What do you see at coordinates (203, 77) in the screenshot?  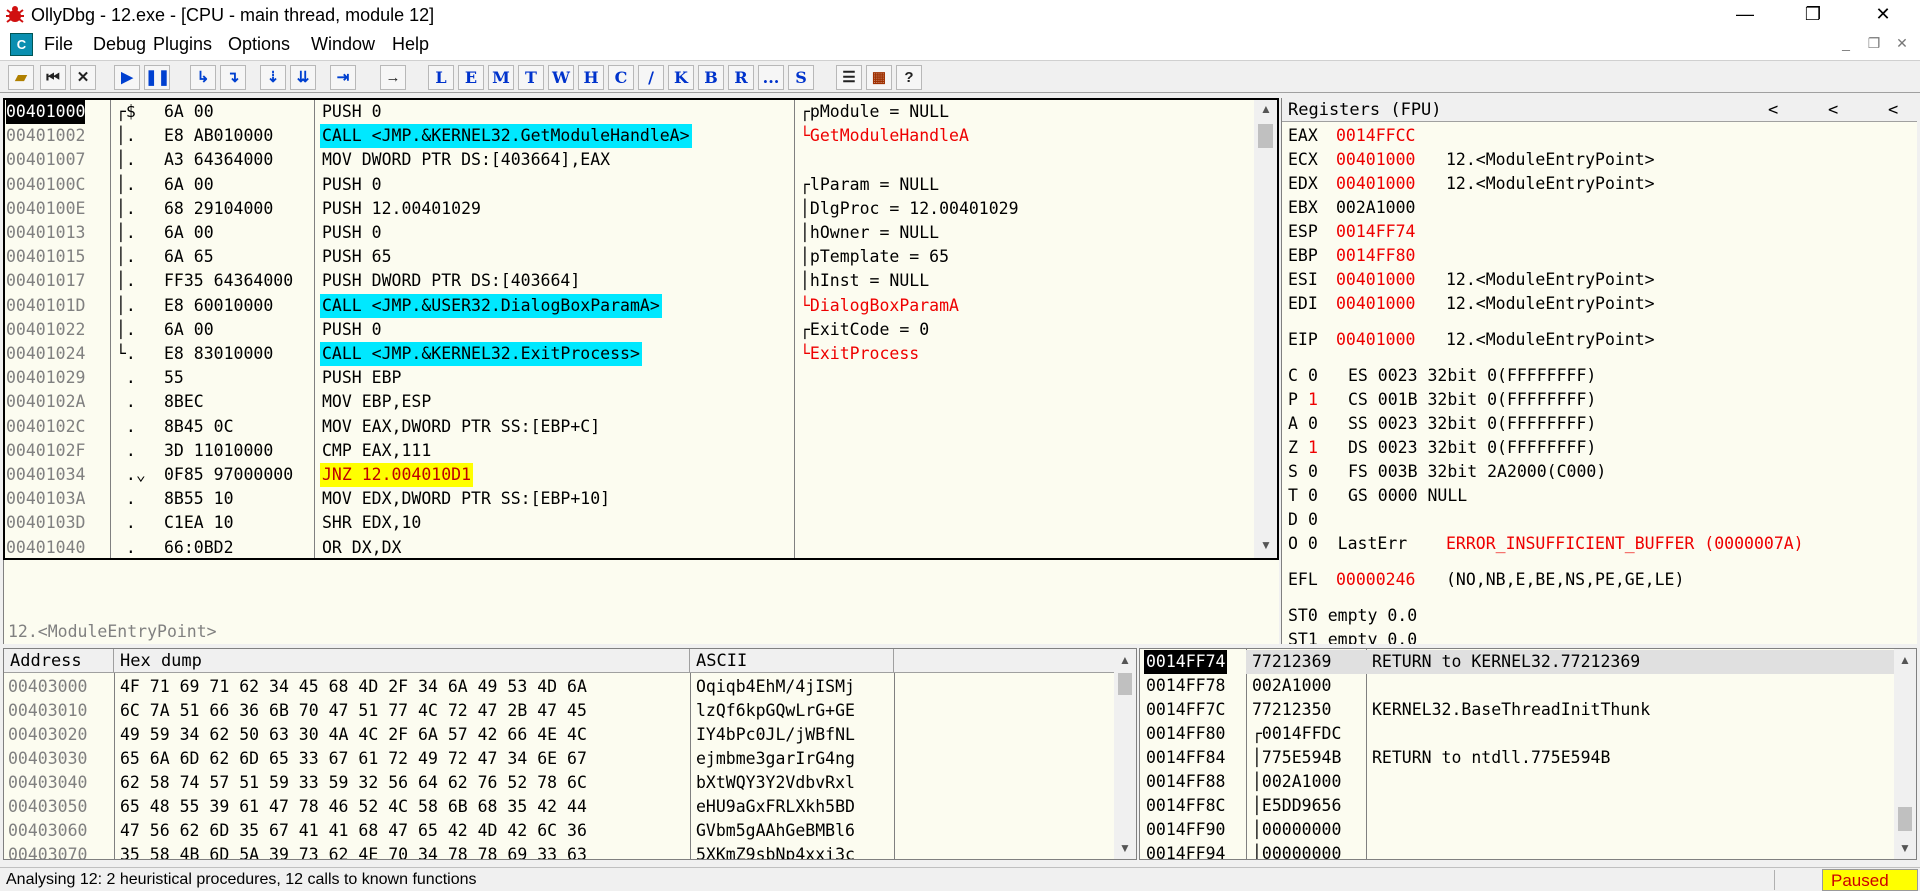 I see `step-into-icon: ↳` at bounding box center [203, 77].